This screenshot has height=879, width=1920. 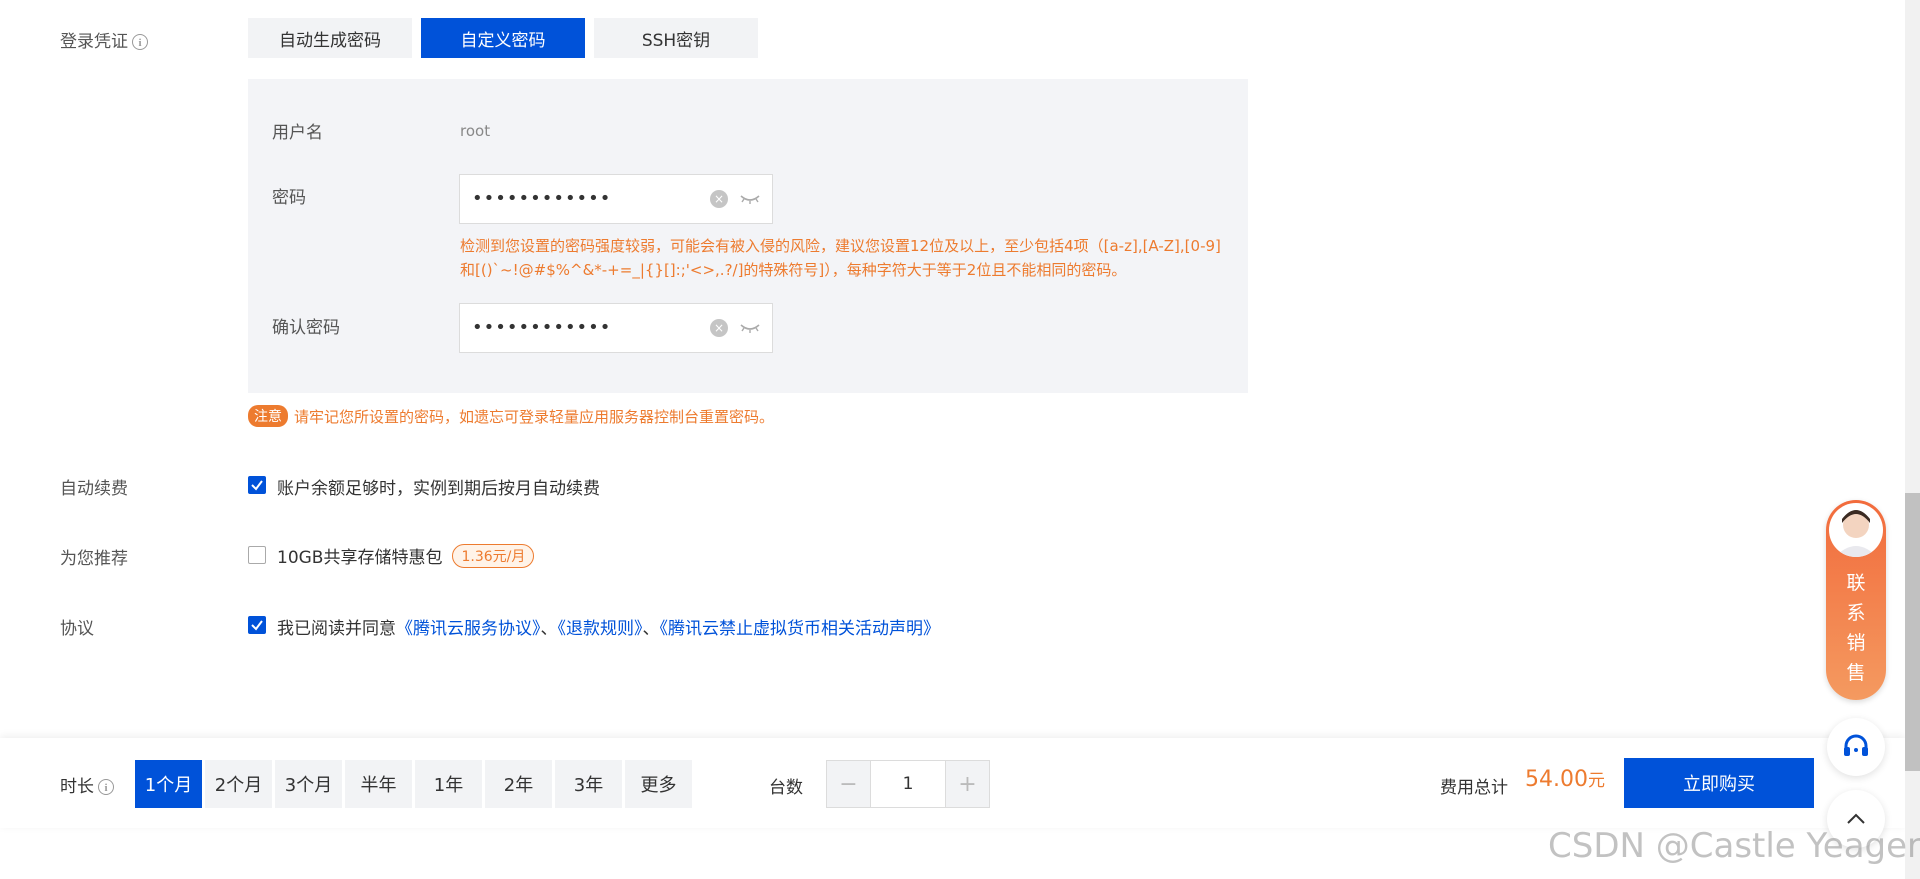 What do you see at coordinates (1856, 643) in the screenshot?
I see `contact-char: 销` at bounding box center [1856, 643].